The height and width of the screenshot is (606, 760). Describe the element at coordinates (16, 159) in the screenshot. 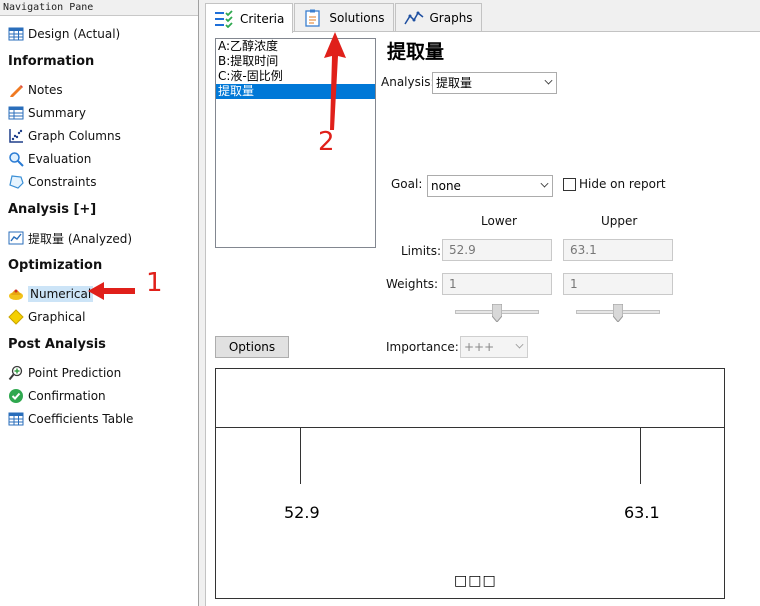

I see `magnifier-icon` at that location.